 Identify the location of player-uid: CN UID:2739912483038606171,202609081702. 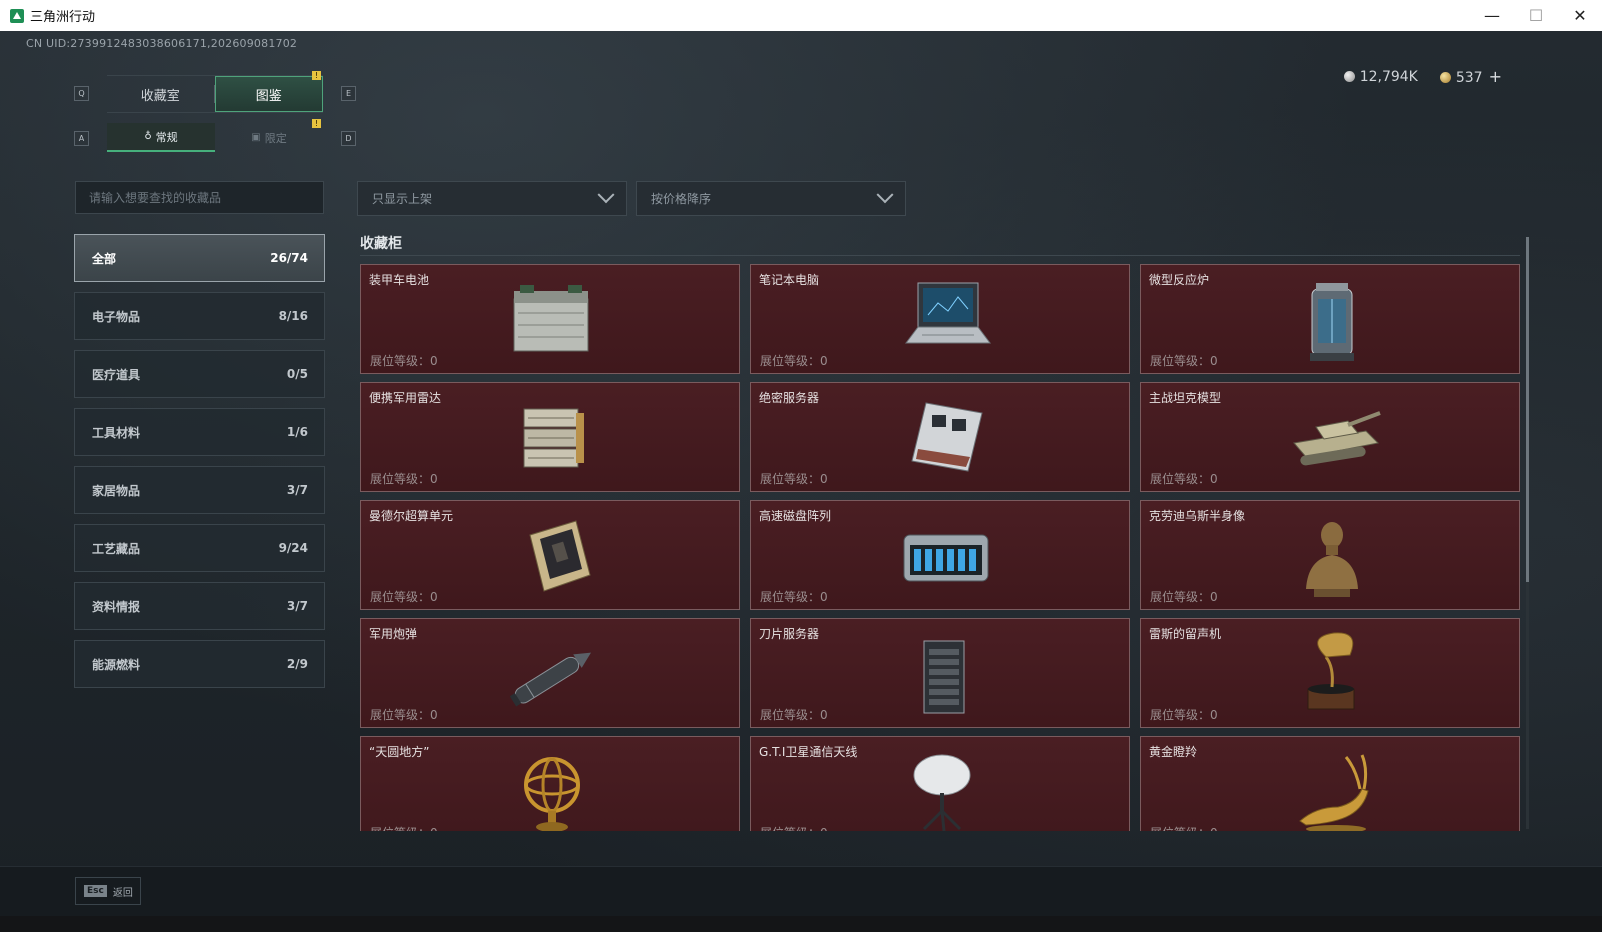
(162, 43).